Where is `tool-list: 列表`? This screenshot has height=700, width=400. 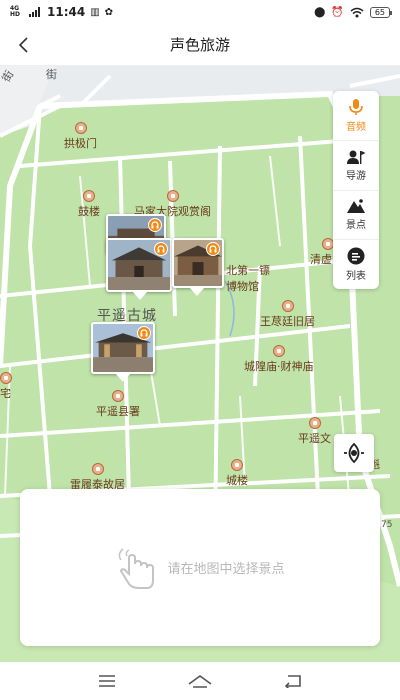 tool-list: 列表 is located at coordinates (356, 264).